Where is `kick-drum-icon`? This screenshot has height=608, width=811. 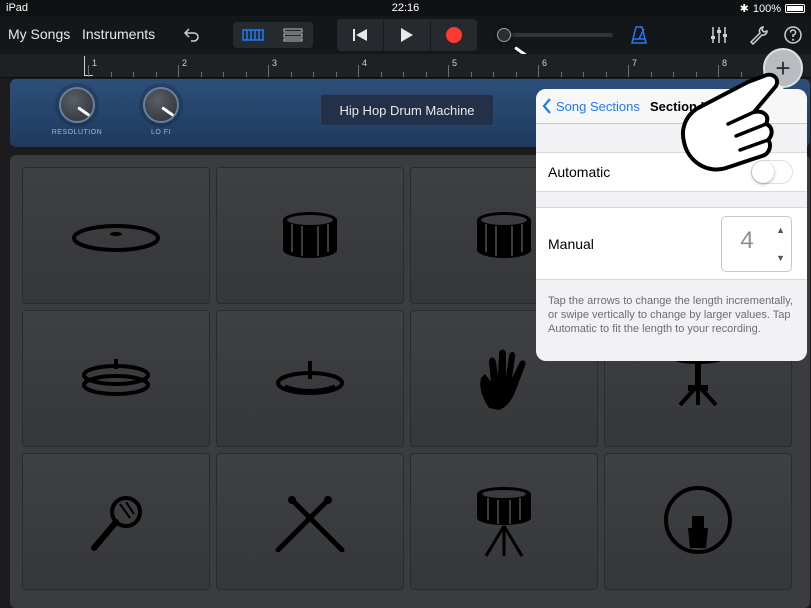
kick-drum-icon is located at coordinates (698, 519).